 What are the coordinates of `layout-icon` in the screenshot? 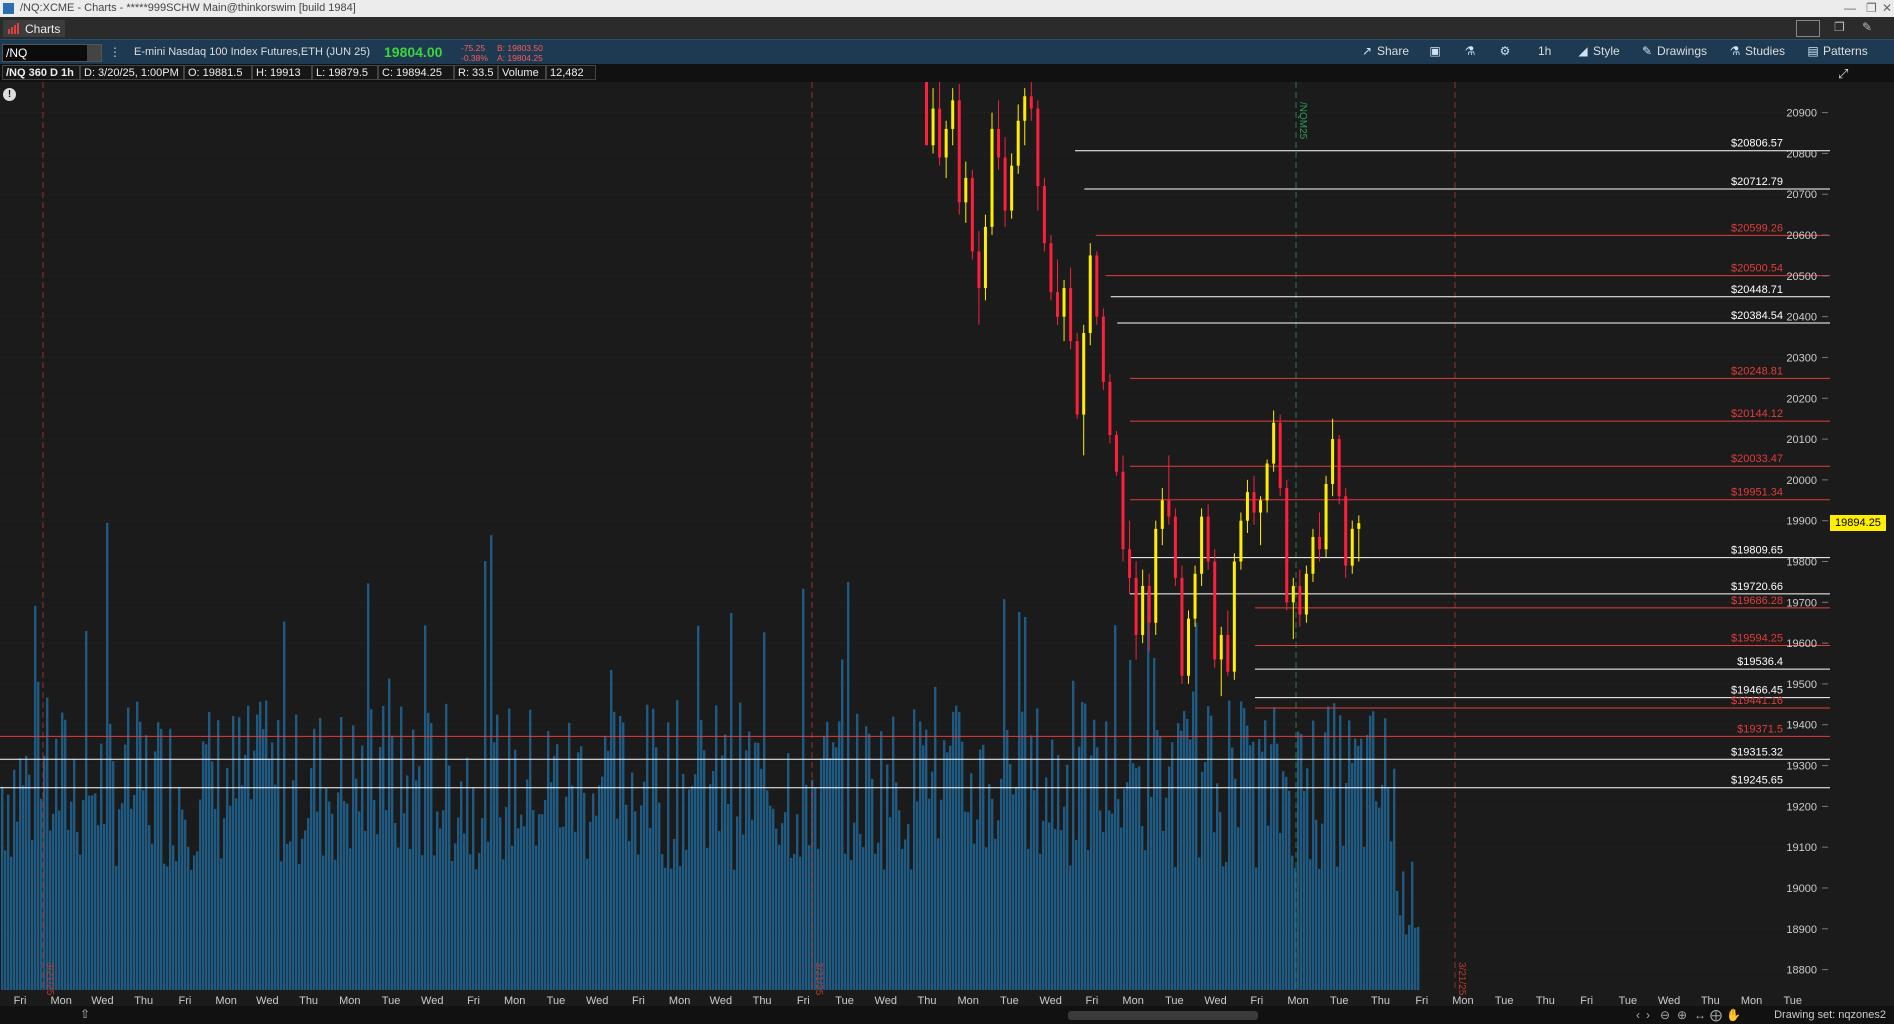 It's located at (1808, 28).